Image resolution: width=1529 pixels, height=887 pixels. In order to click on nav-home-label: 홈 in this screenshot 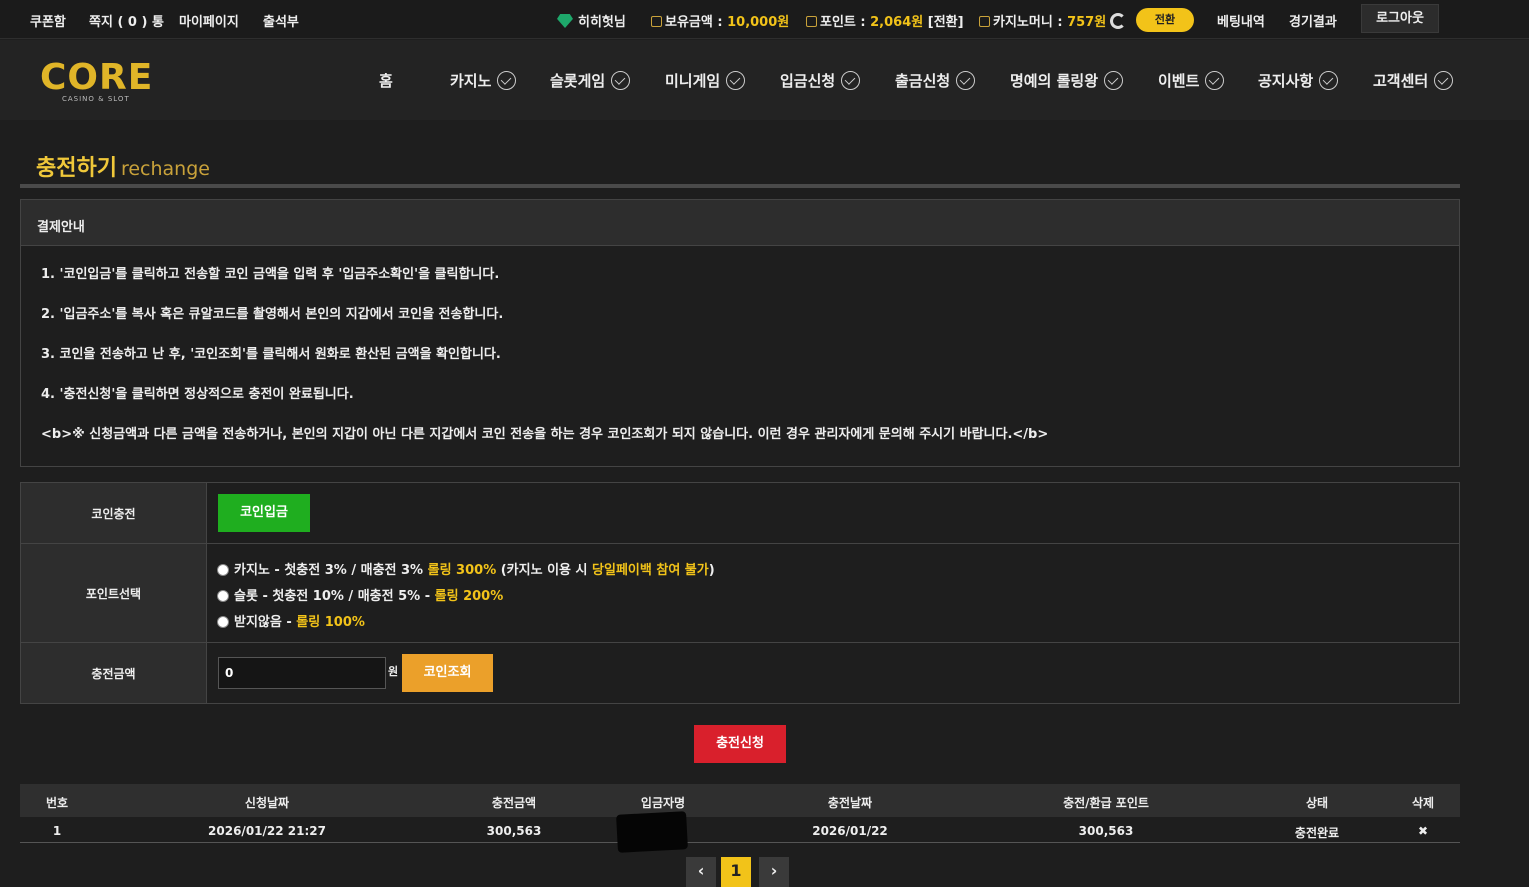, I will do `click(386, 81)`.